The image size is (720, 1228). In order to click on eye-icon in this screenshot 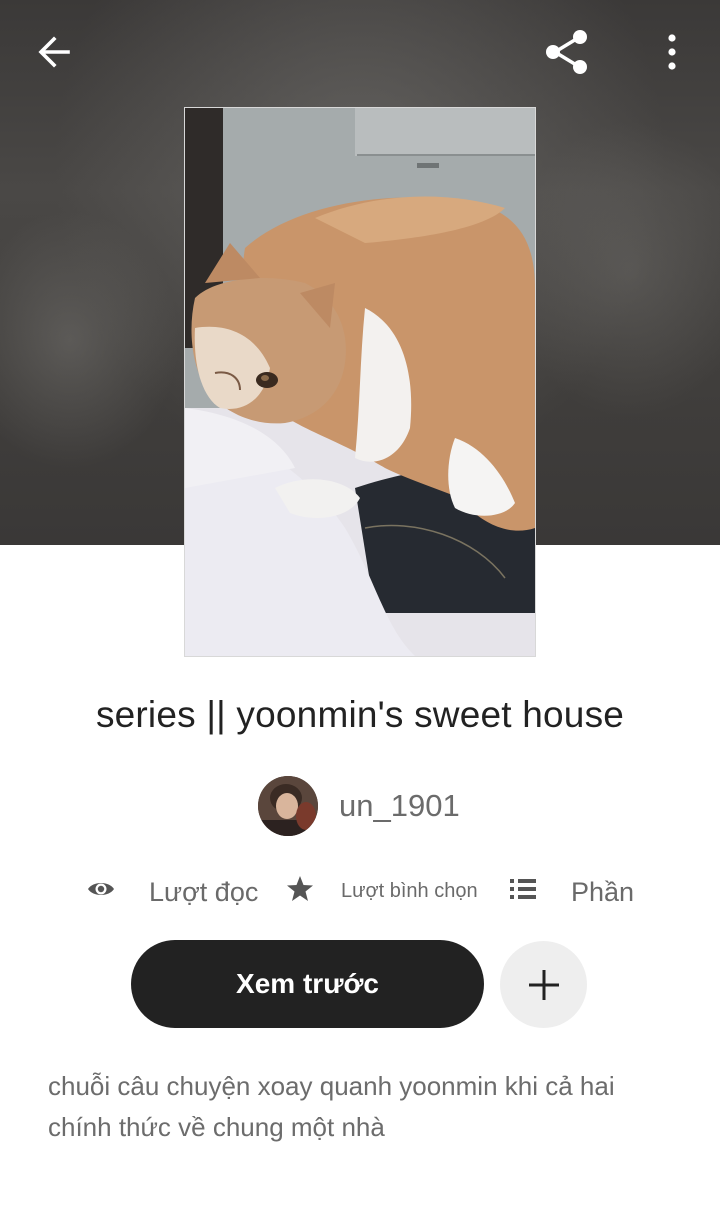, I will do `click(101, 889)`.